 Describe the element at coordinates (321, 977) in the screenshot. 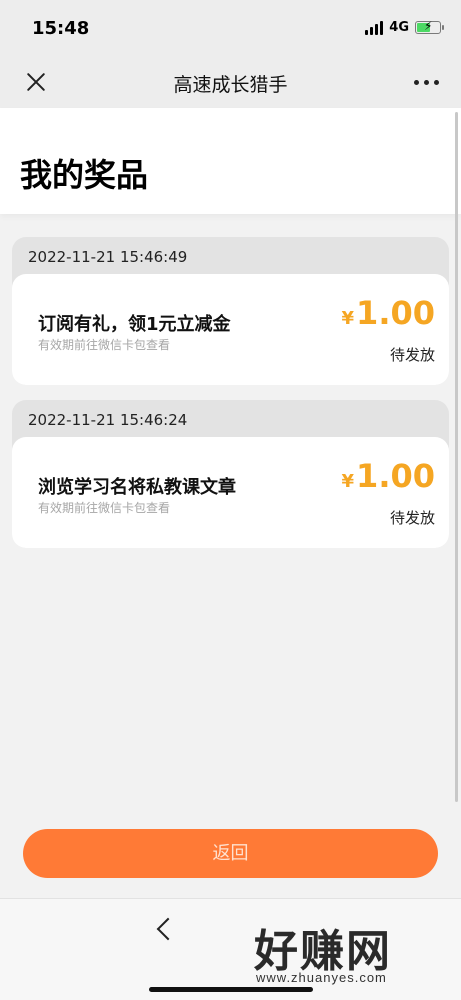

I see `watermark-url: www.zhuanyes.com` at that location.